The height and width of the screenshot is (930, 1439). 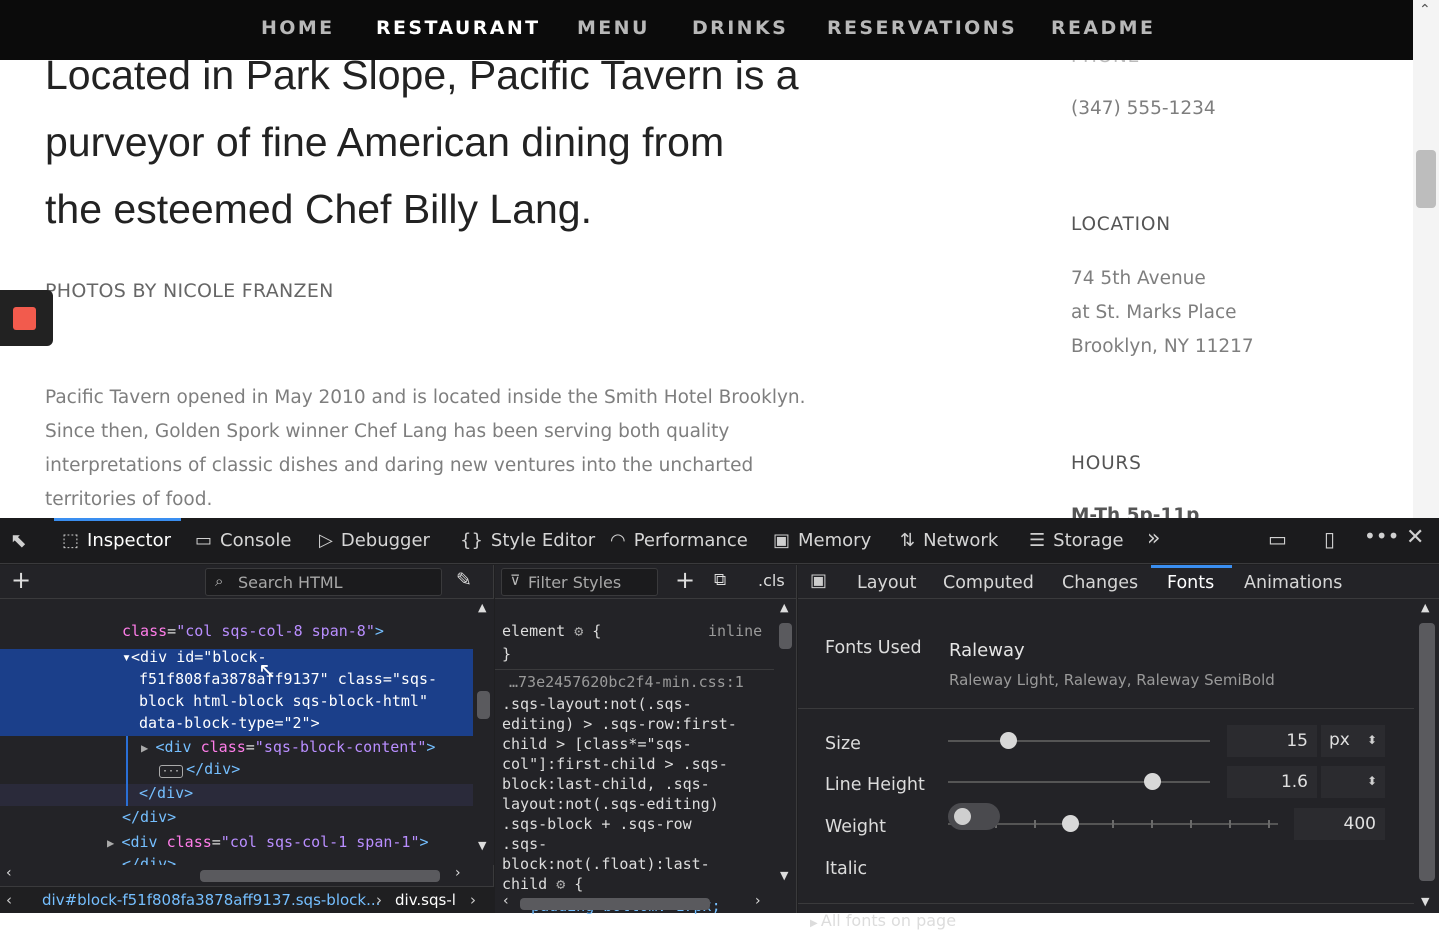 I want to click on page-scrollbar: ⌃, so click(x=1426, y=259).